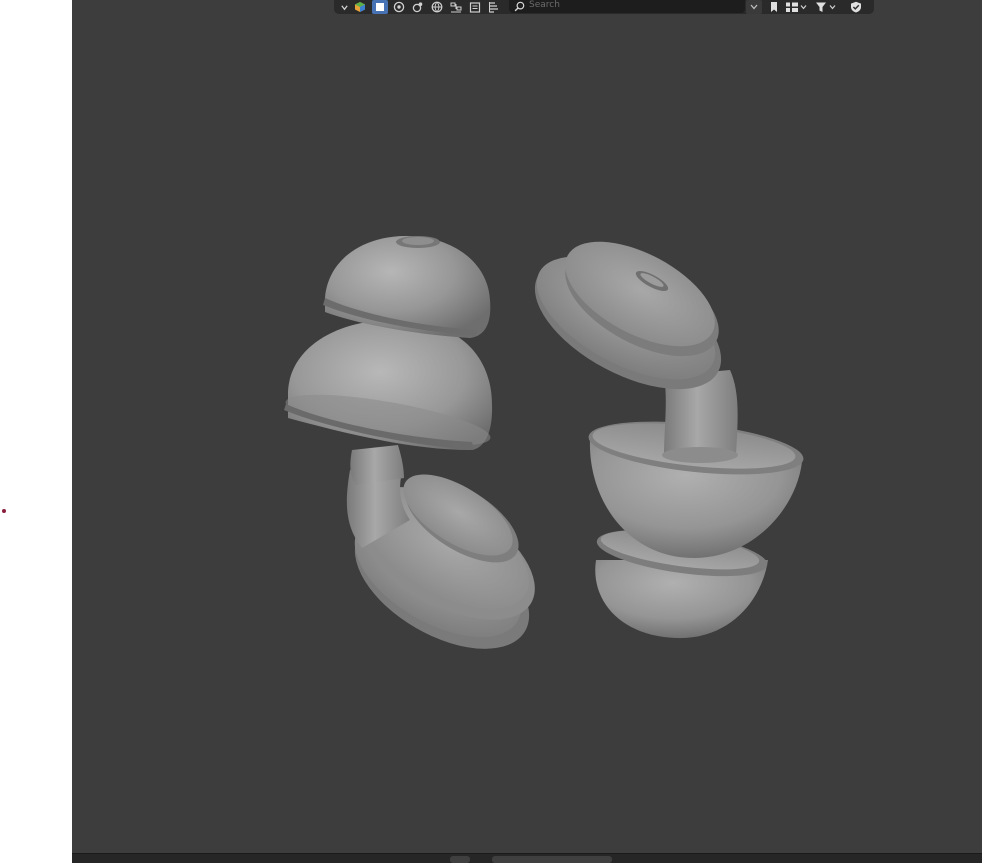 This screenshot has width=982, height=863. Describe the element at coordinates (659, 429) in the screenshot. I see `right-earplug` at that location.